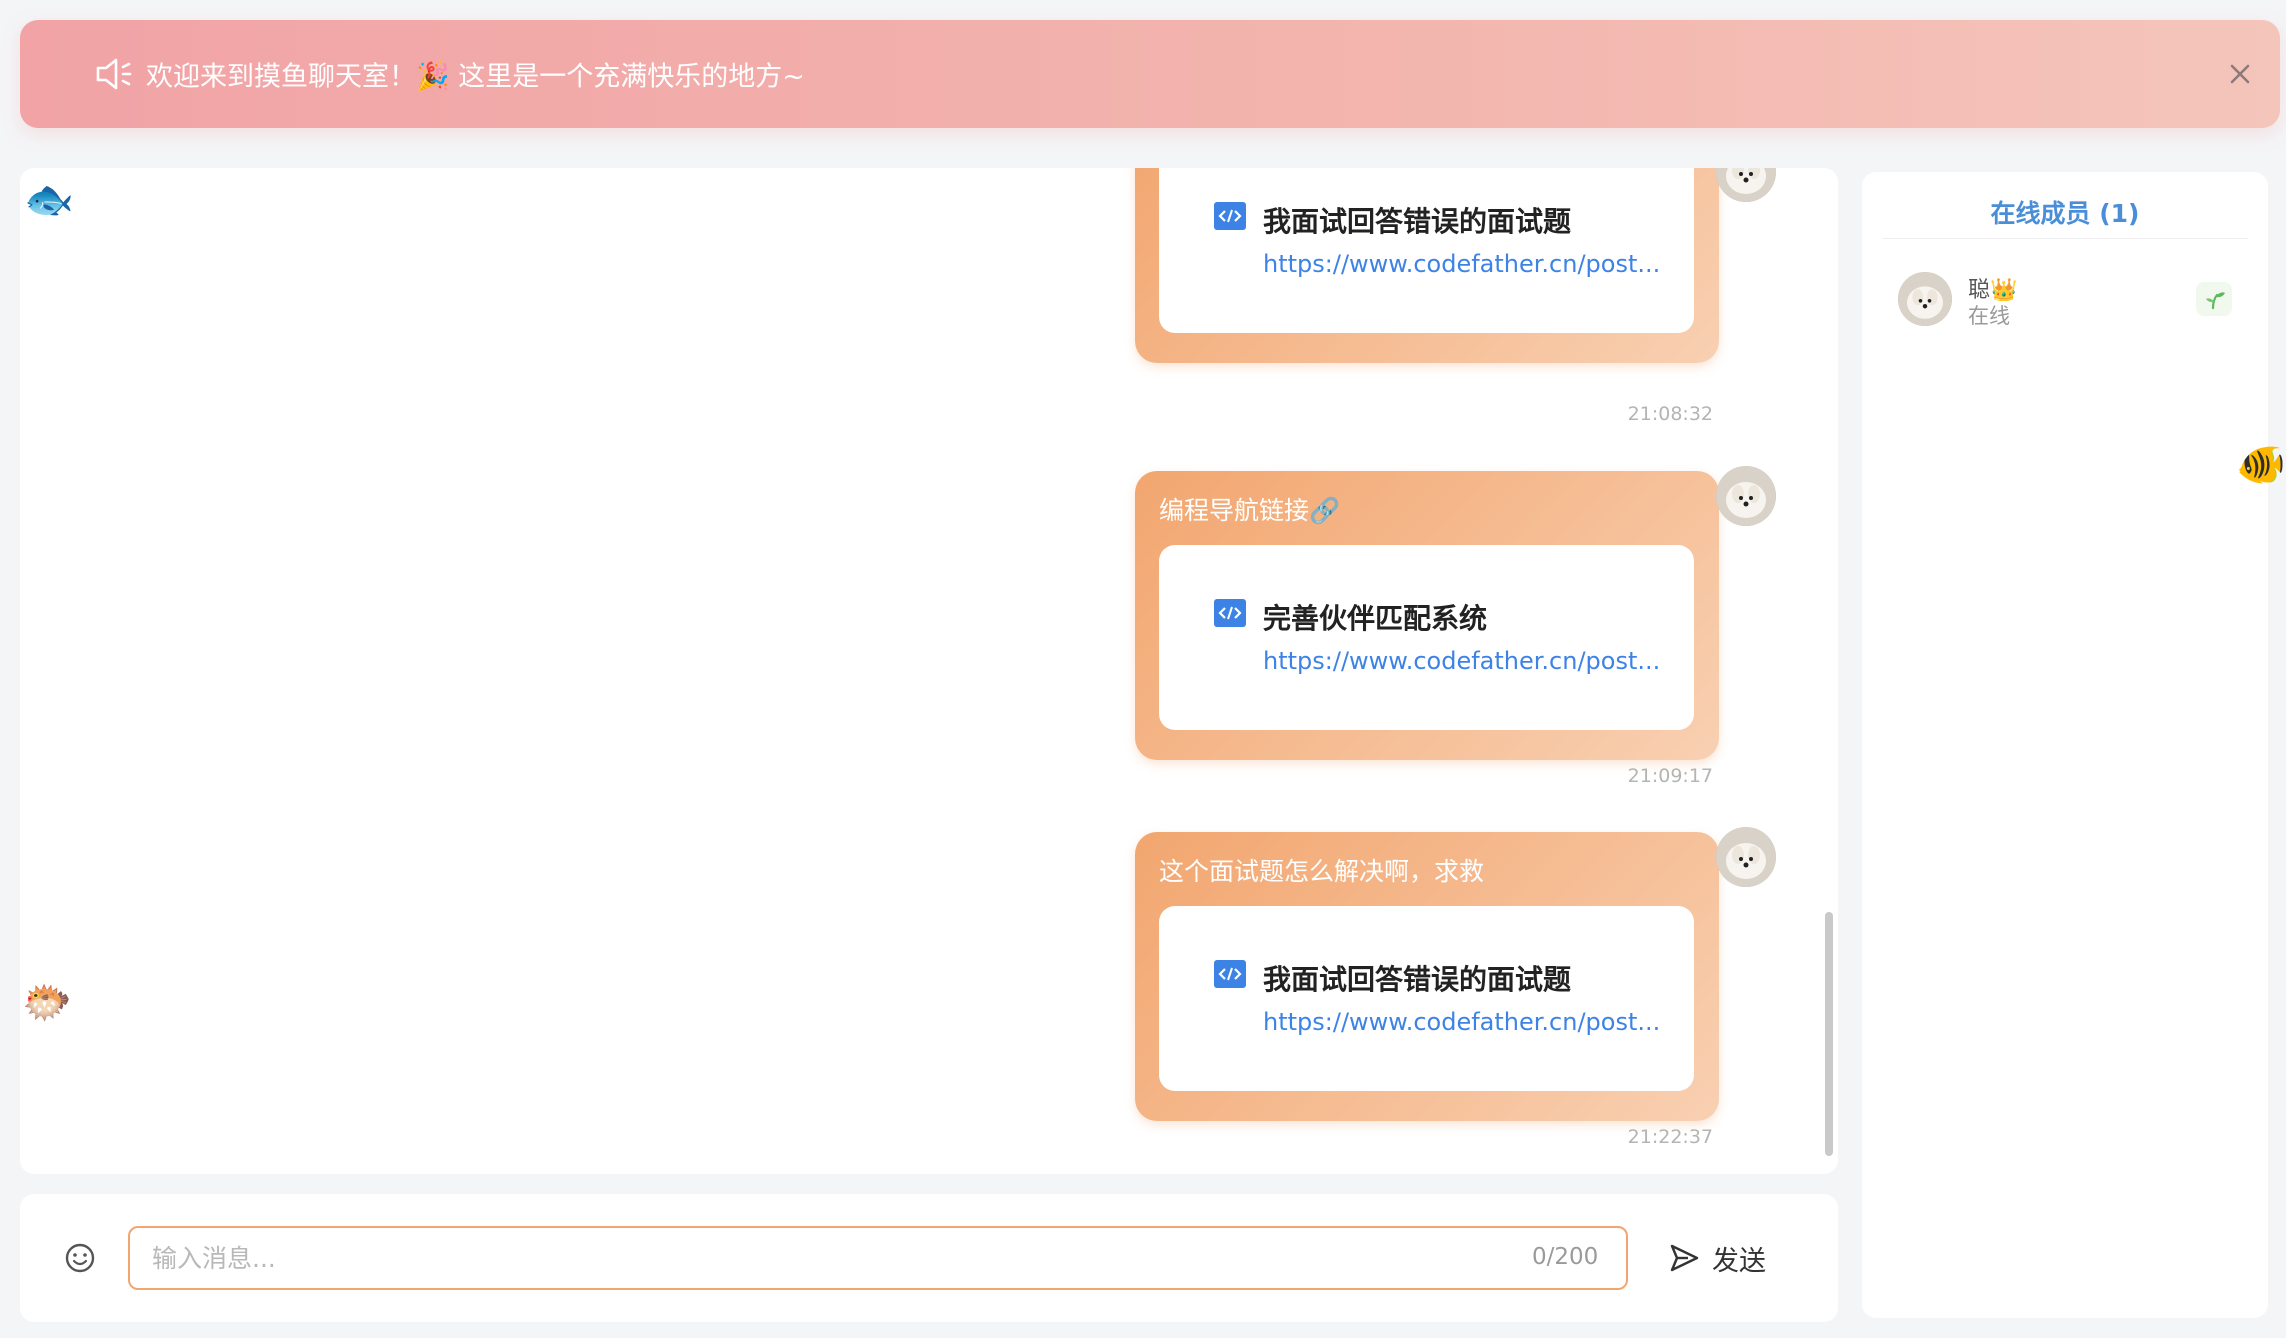 This screenshot has width=2286, height=1338. I want to click on announcement-banner: 欢迎来到摸鱼聊天室！🎉 这里是一个充满快乐的地方~, so click(1150, 74).